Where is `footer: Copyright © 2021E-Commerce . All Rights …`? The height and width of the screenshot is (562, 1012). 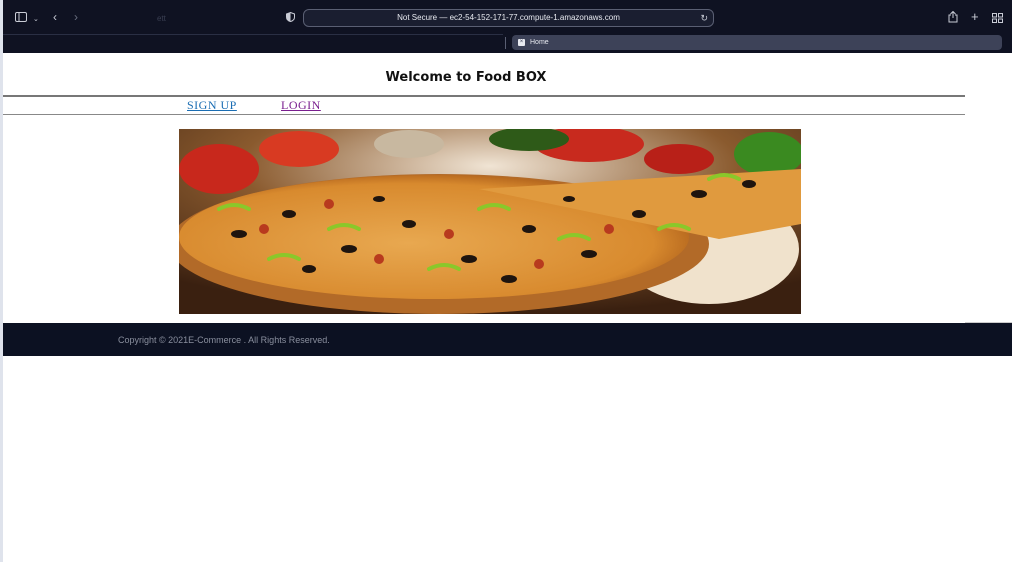
footer: Copyright © 2021E-Commerce . All Rights … is located at coordinates (507, 339).